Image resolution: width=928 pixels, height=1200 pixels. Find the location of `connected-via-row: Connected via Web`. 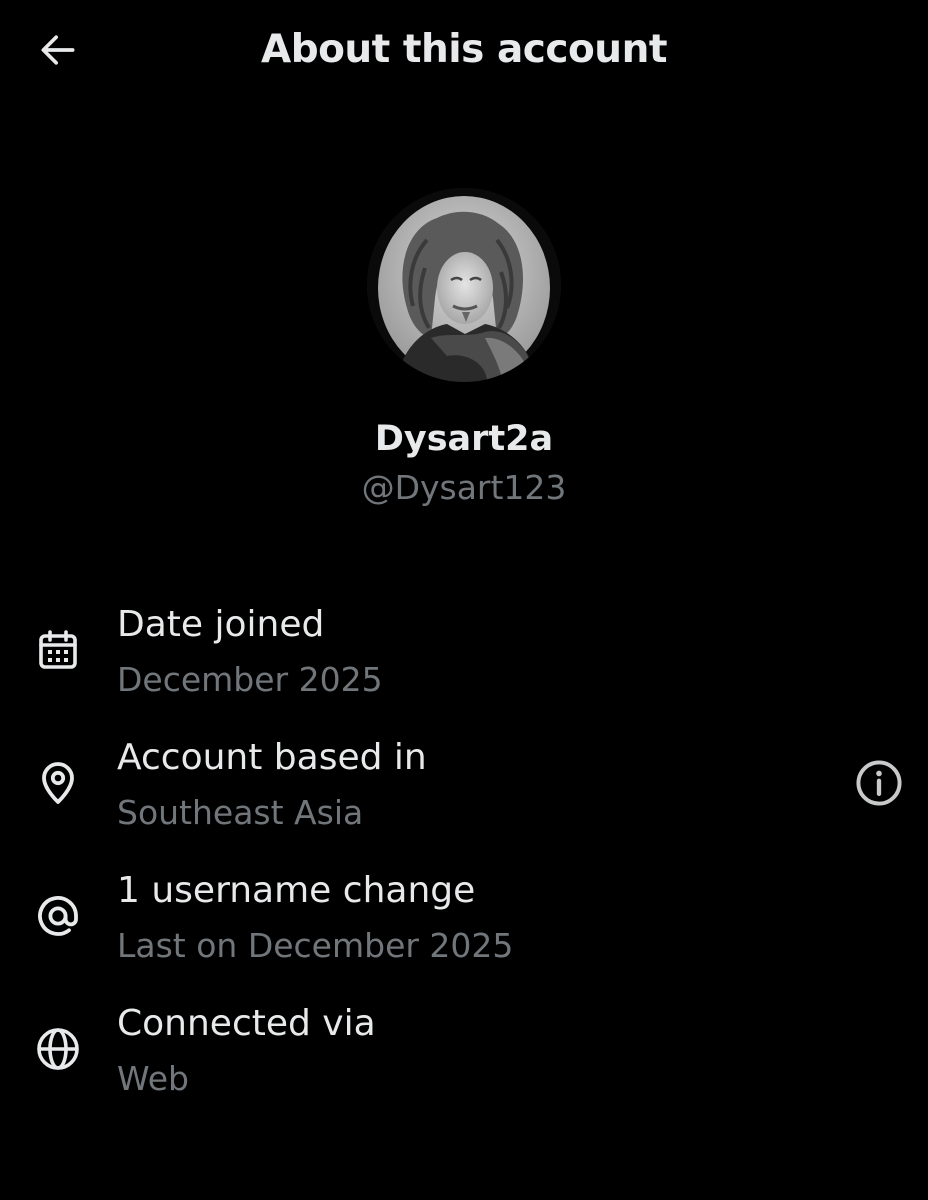

connected-via-row: Connected via Web is located at coordinates (464, 1057).